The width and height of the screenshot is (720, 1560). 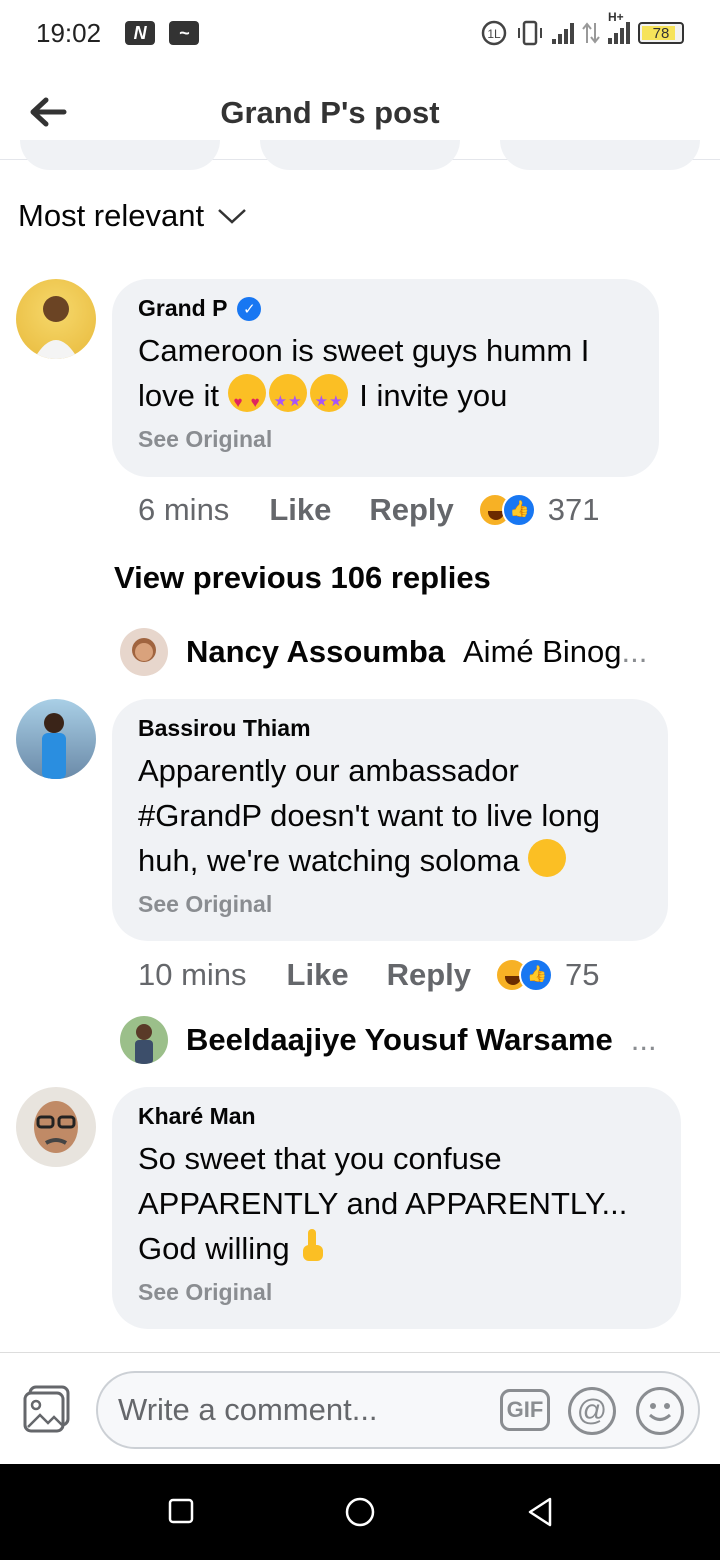 What do you see at coordinates (330, 112) in the screenshot?
I see `page-title: Grand P's post` at bounding box center [330, 112].